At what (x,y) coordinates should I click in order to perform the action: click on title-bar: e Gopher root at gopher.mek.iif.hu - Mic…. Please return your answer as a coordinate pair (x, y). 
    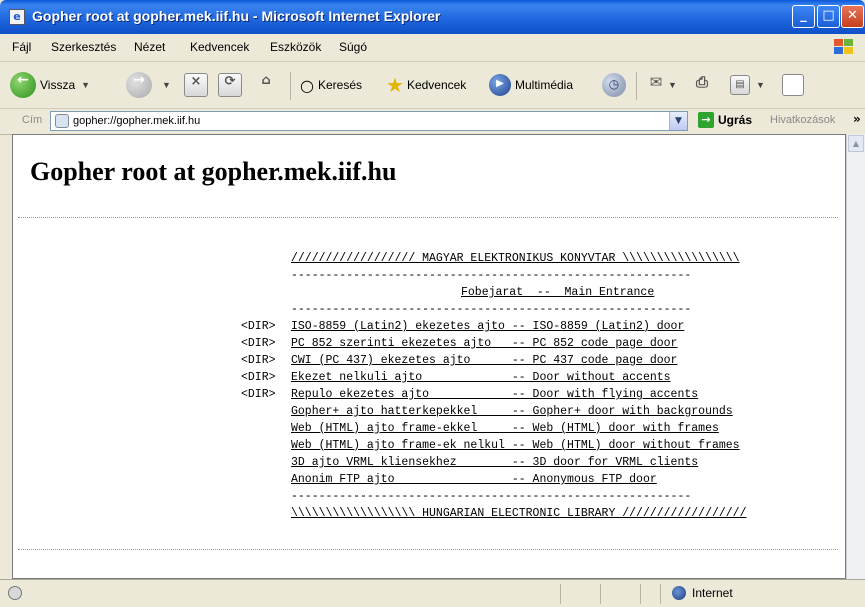
    Looking at the image, I should click on (432, 17).